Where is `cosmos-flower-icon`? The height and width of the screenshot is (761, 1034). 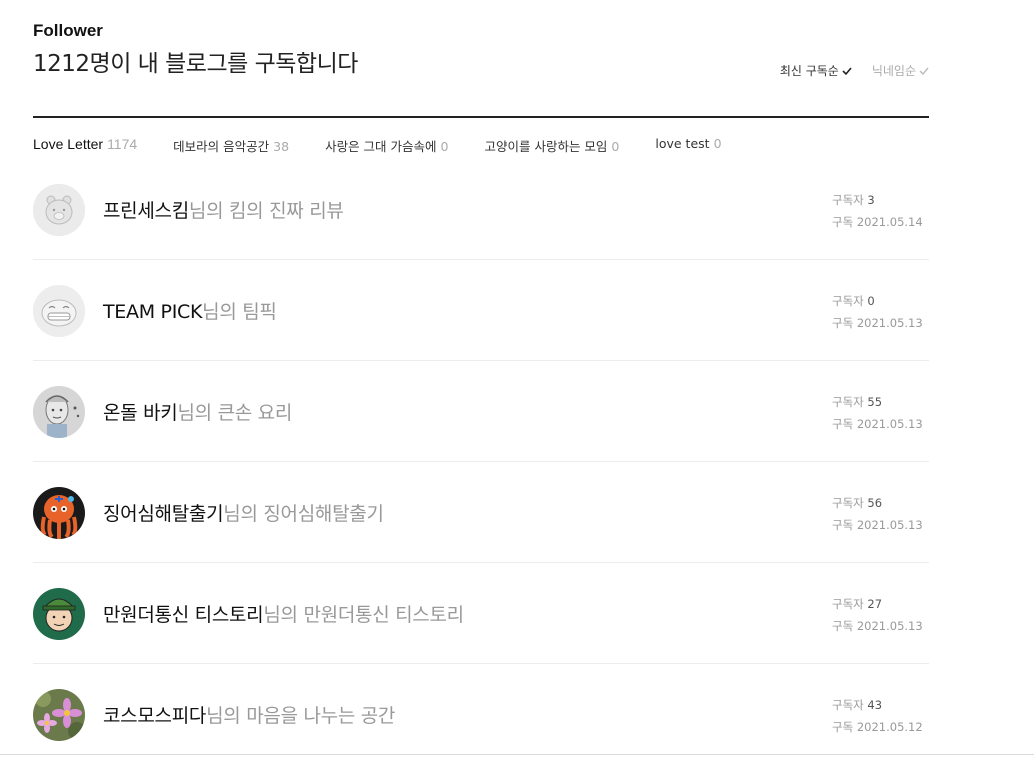 cosmos-flower-icon is located at coordinates (59, 715).